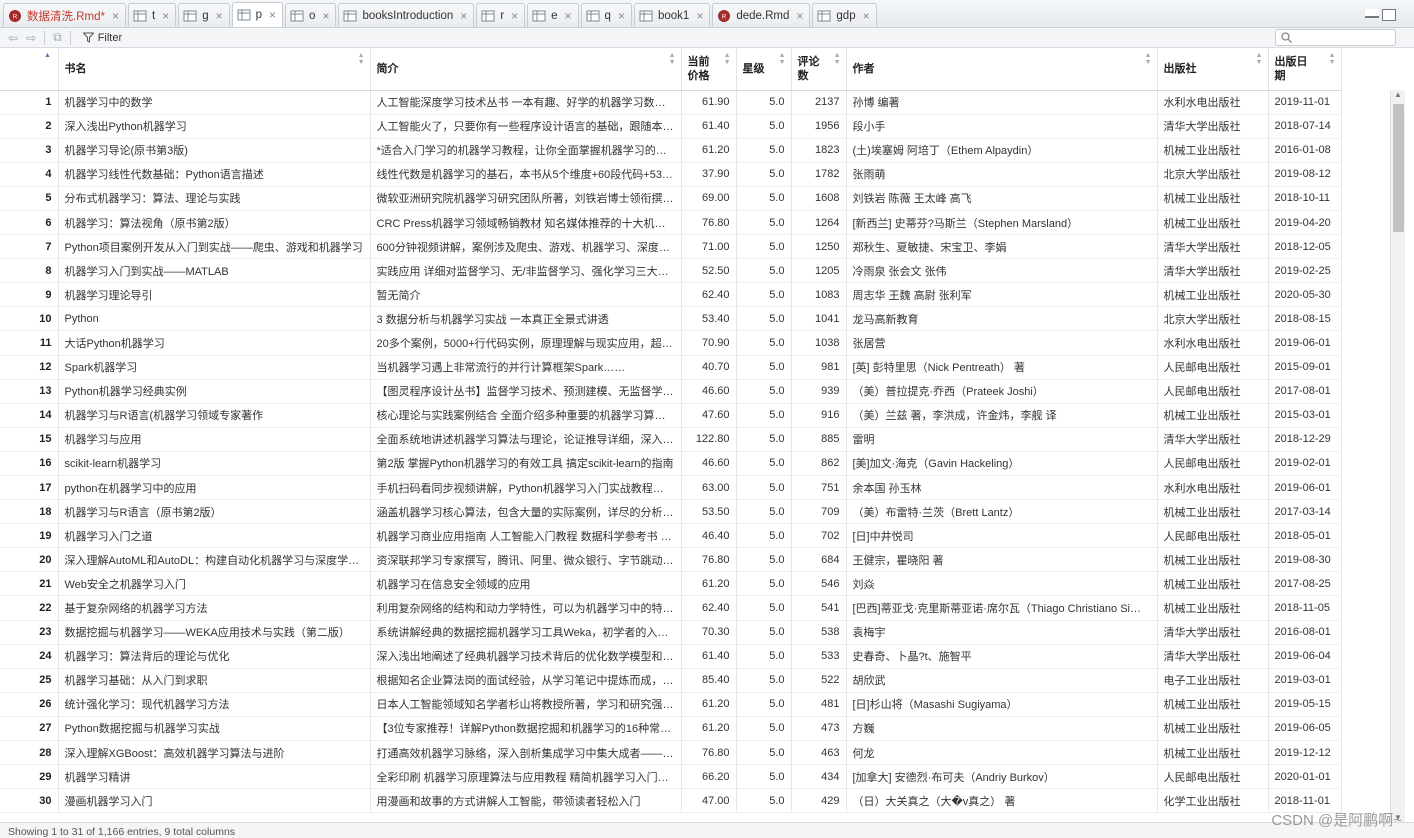 This screenshot has height=838, width=1414. Describe the element at coordinates (214, 536) in the screenshot. I see `table-cell: 机器学习入门之道` at that location.